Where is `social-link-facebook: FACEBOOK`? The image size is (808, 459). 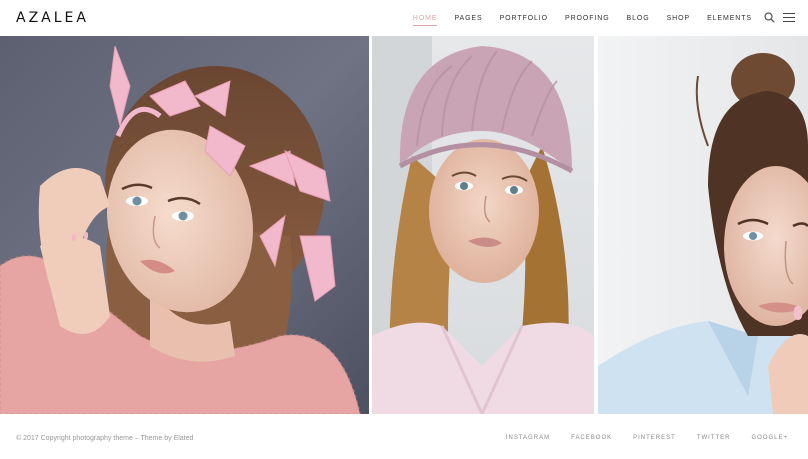
social-link-facebook: FACEBOOK is located at coordinates (591, 438).